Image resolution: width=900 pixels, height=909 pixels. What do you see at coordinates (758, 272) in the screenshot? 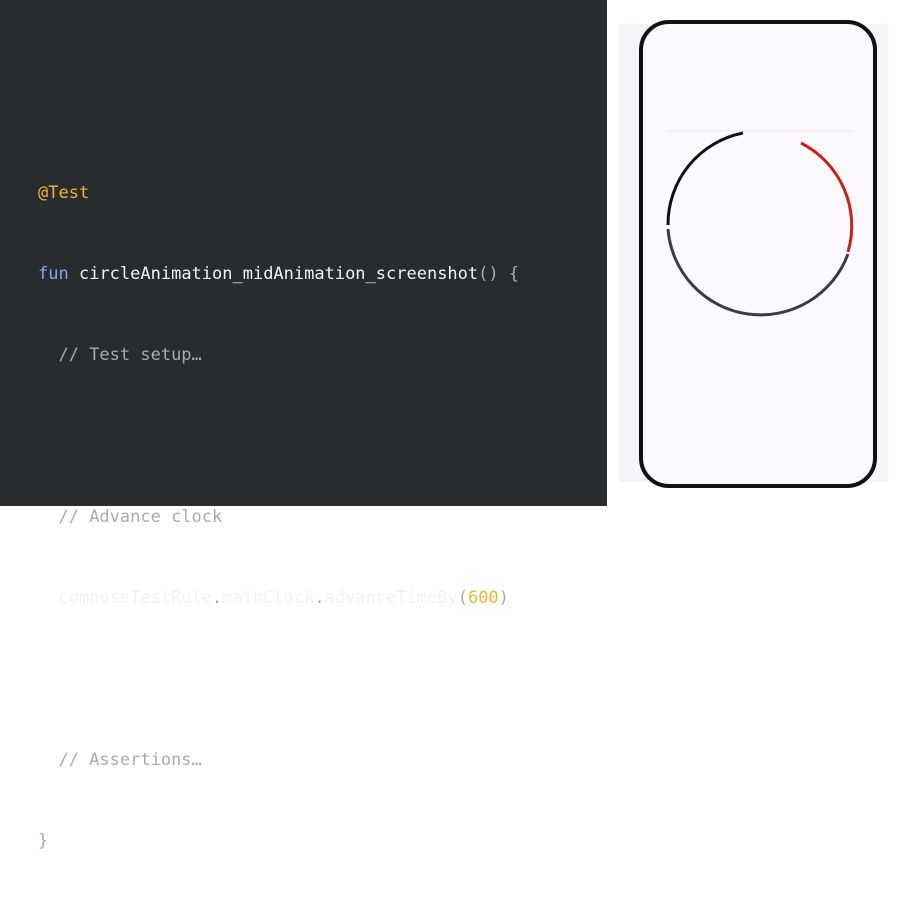
I see `dark-gray-arc` at bounding box center [758, 272].